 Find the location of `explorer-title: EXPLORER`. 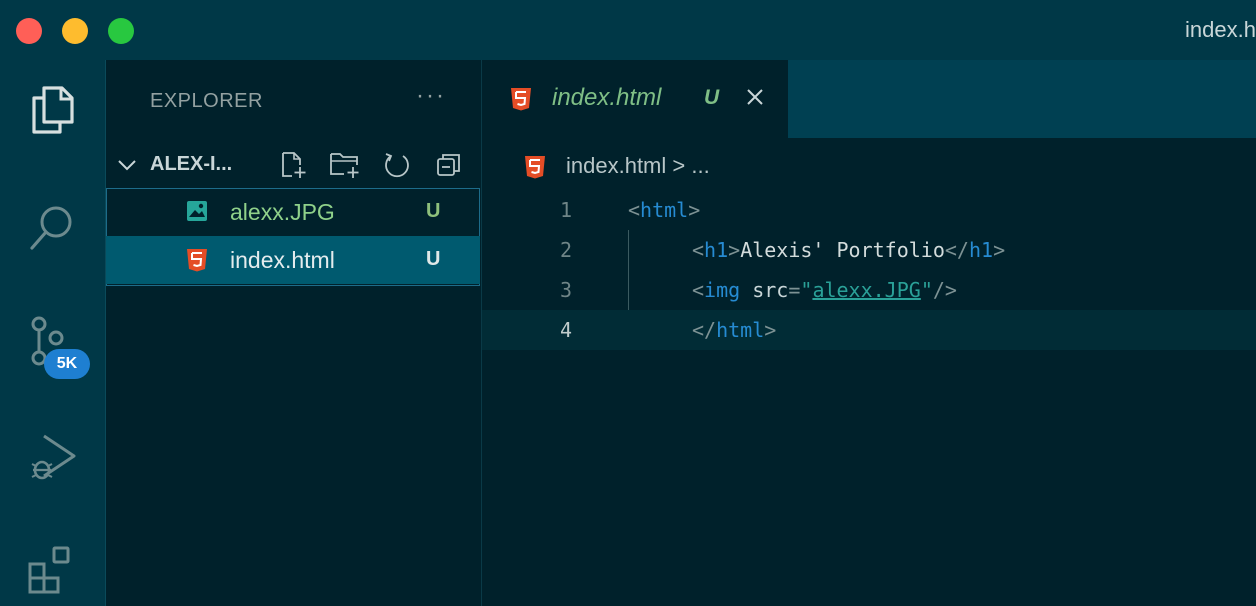

explorer-title: EXPLORER is located at coordinates (206, 101).